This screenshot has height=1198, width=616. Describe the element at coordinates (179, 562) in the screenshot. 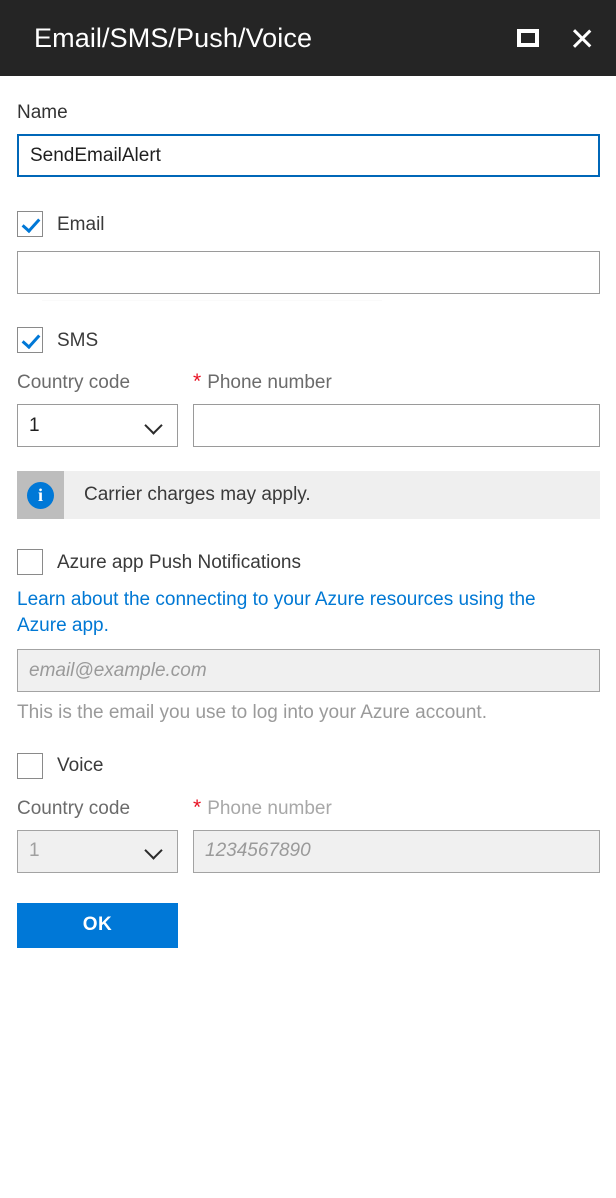

I see `push-checkbox-label: Azure app Push Notifications` at that location.